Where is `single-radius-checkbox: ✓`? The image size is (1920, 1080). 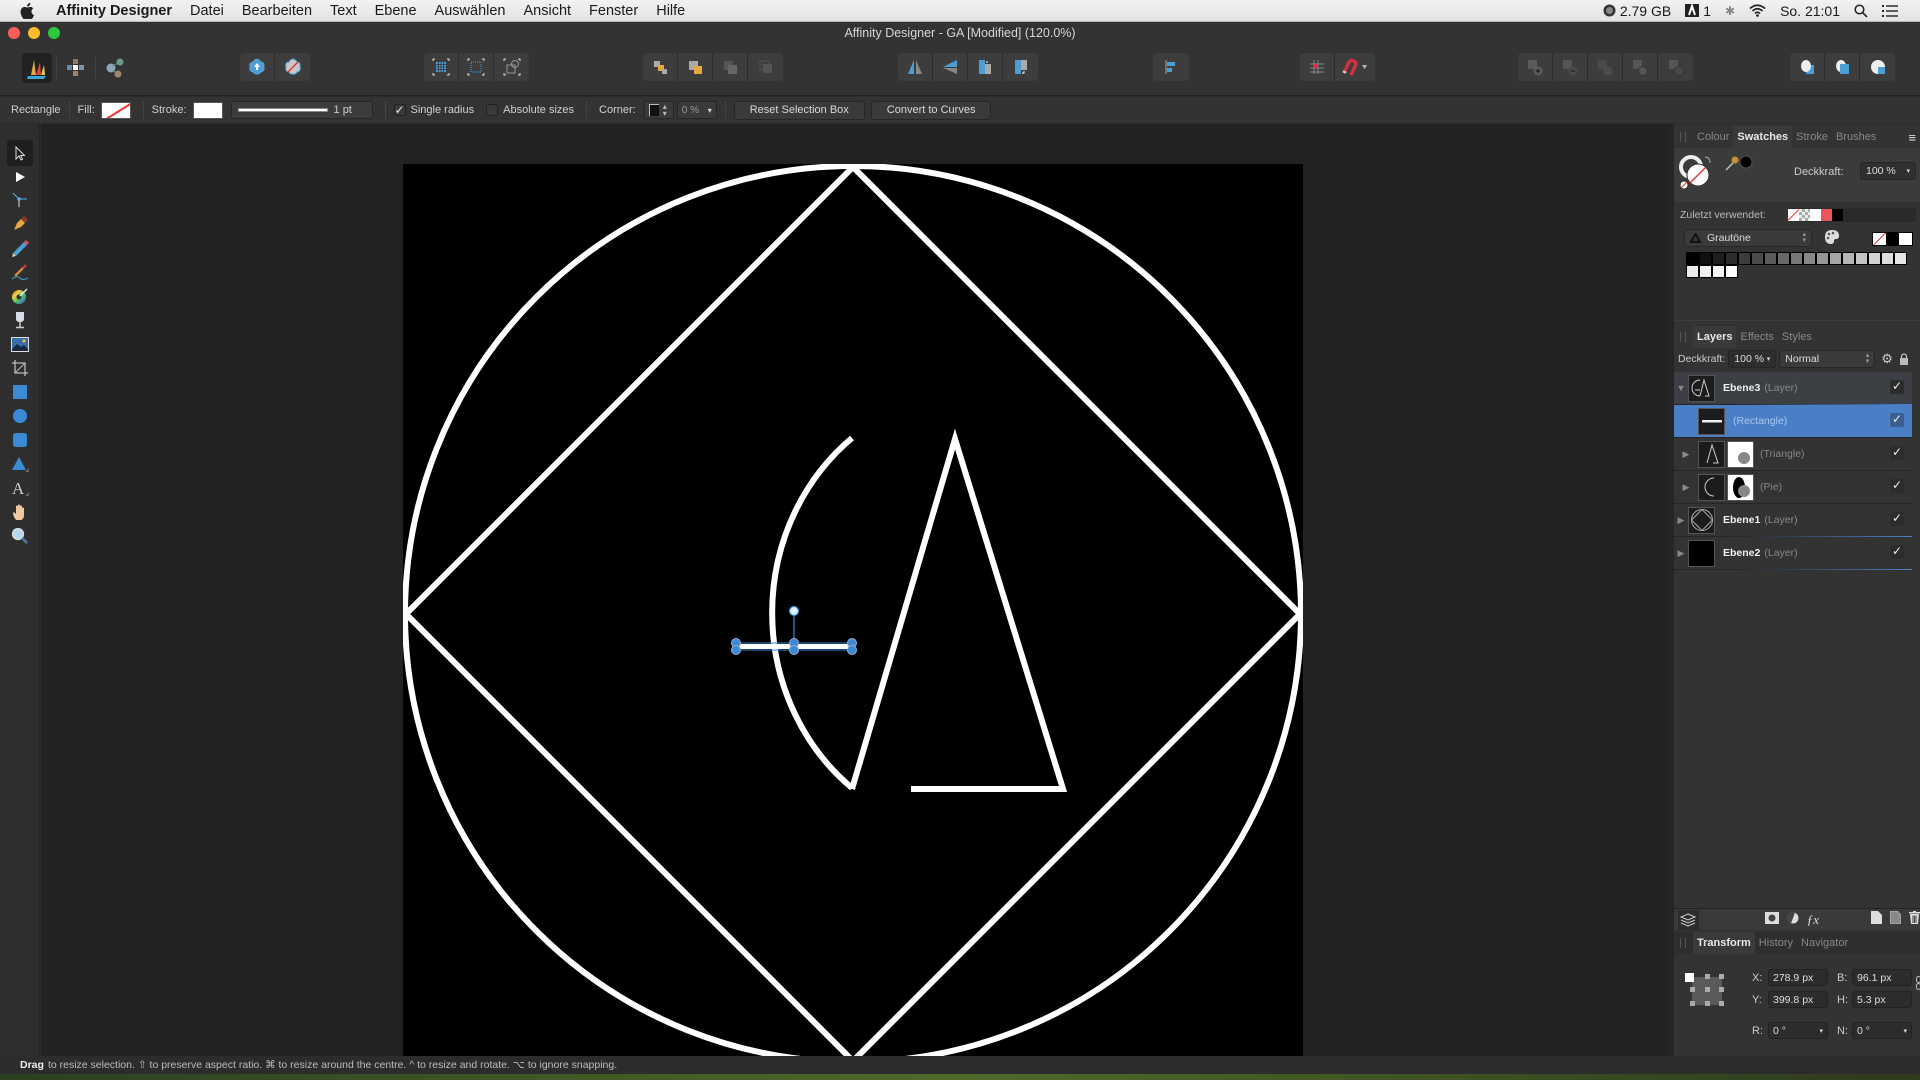
single-radius-checkbox: ✓ is located at coordinates (399, 110).